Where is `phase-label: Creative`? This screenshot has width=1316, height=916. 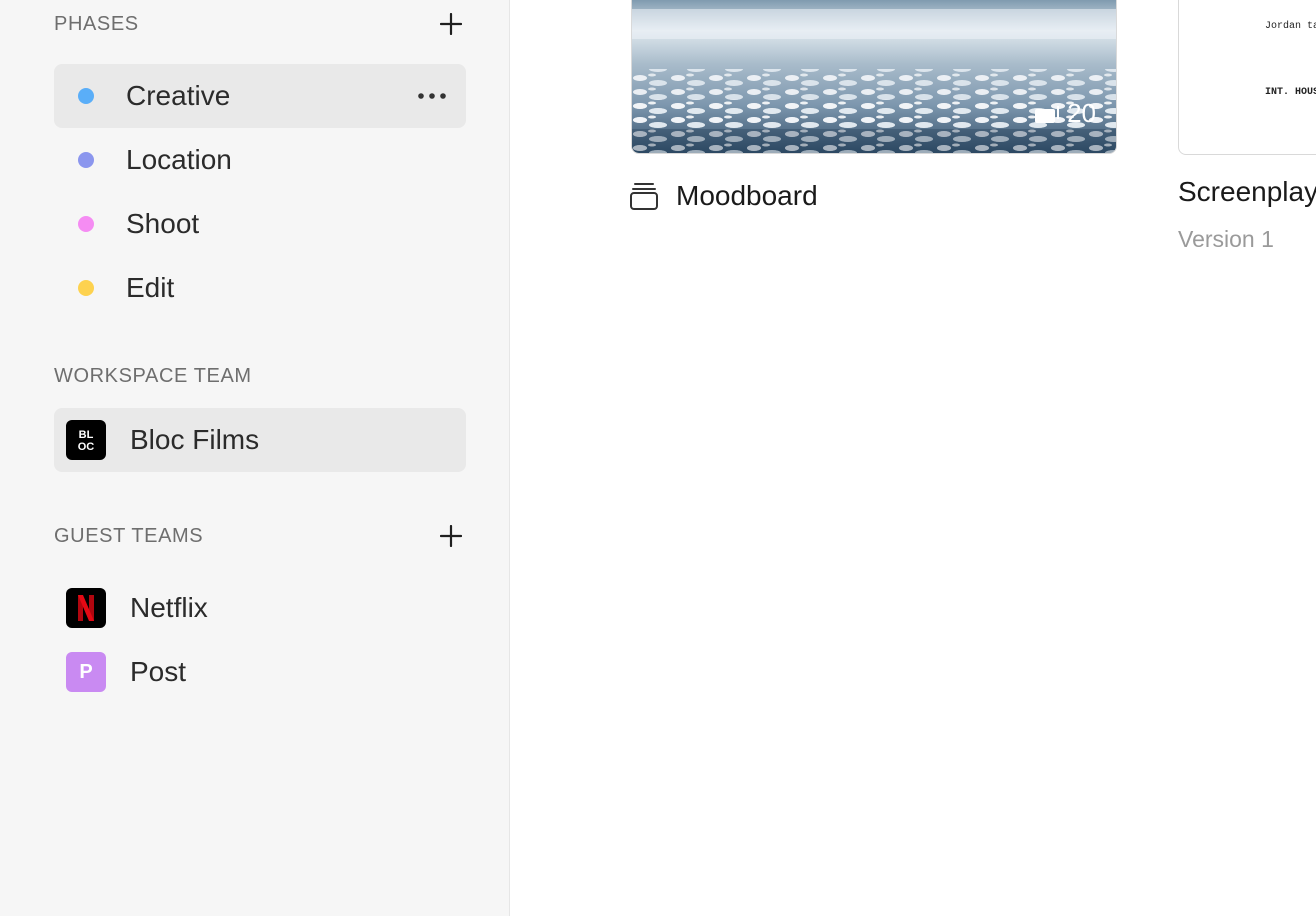 phase-label: Creative is located at coordinates (178, 95).